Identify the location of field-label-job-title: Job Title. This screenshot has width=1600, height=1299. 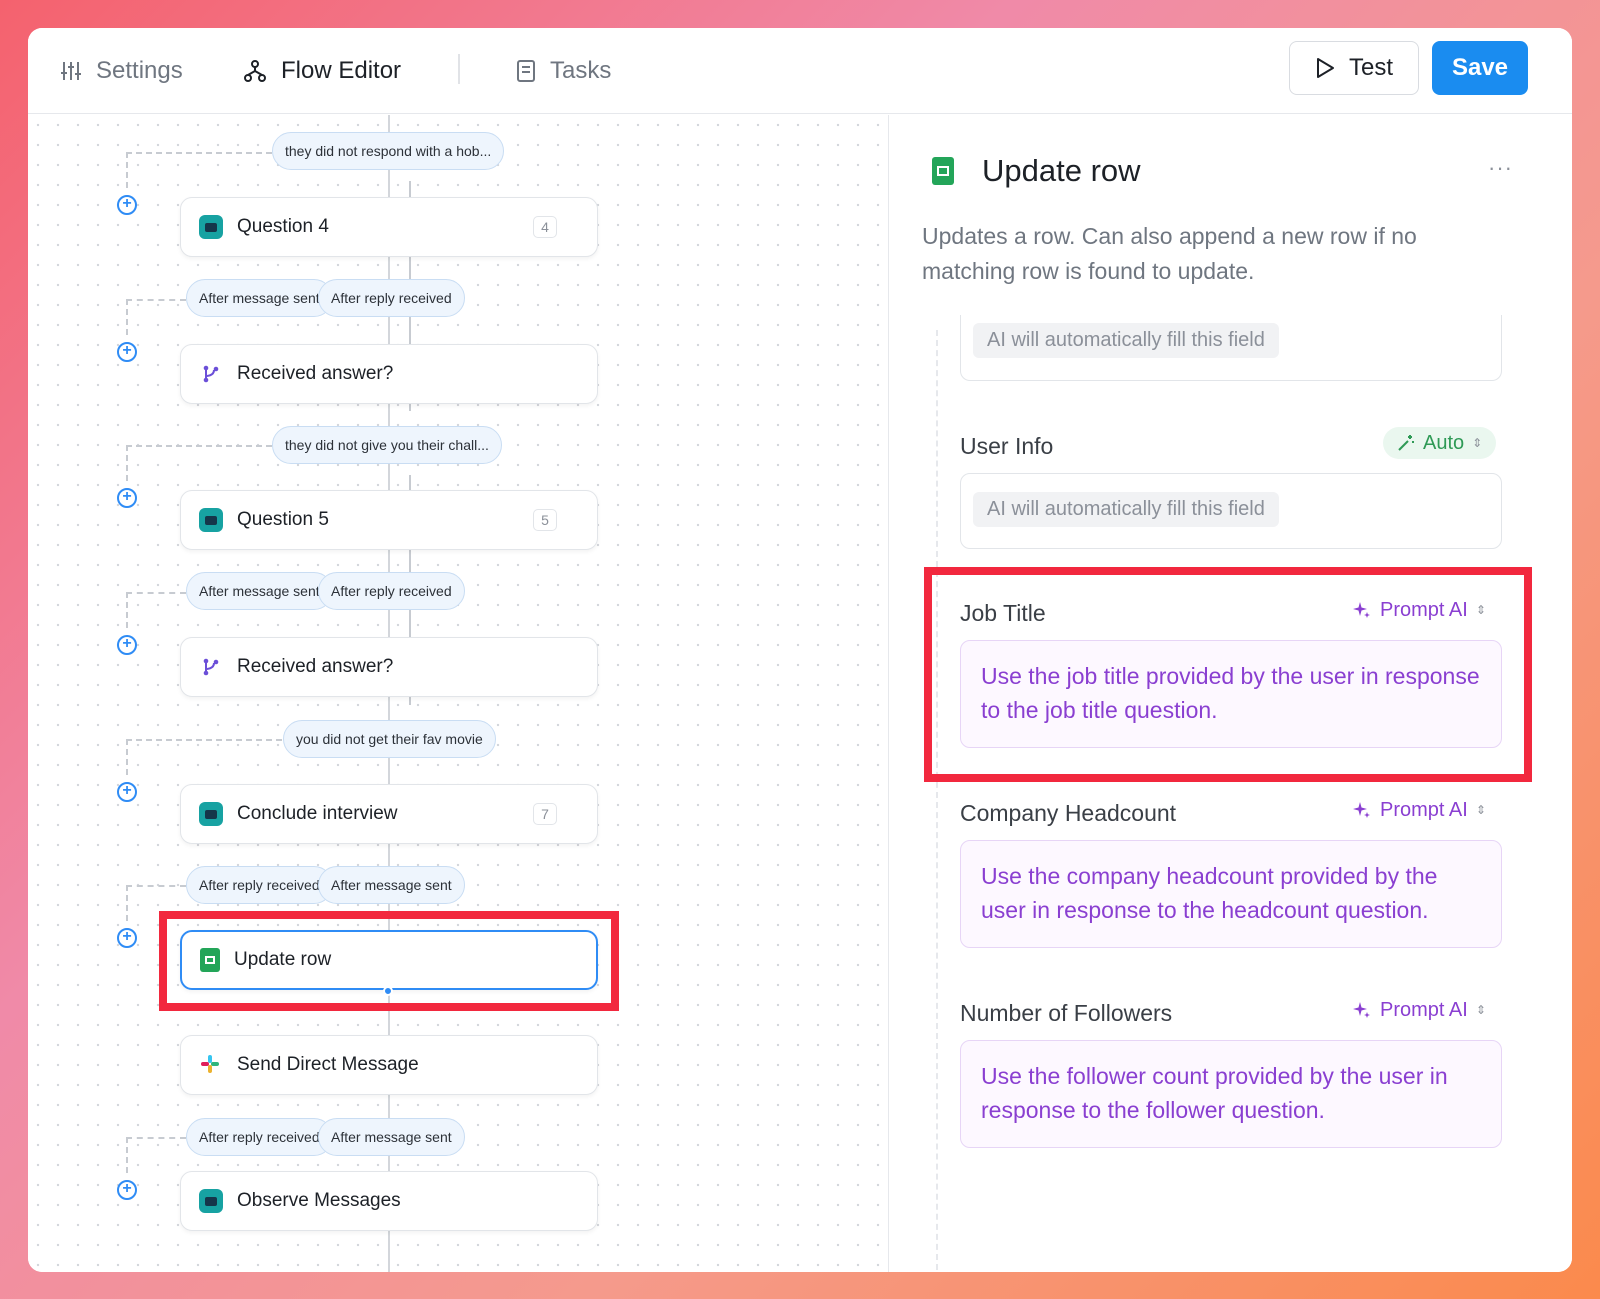
(1003, 613).